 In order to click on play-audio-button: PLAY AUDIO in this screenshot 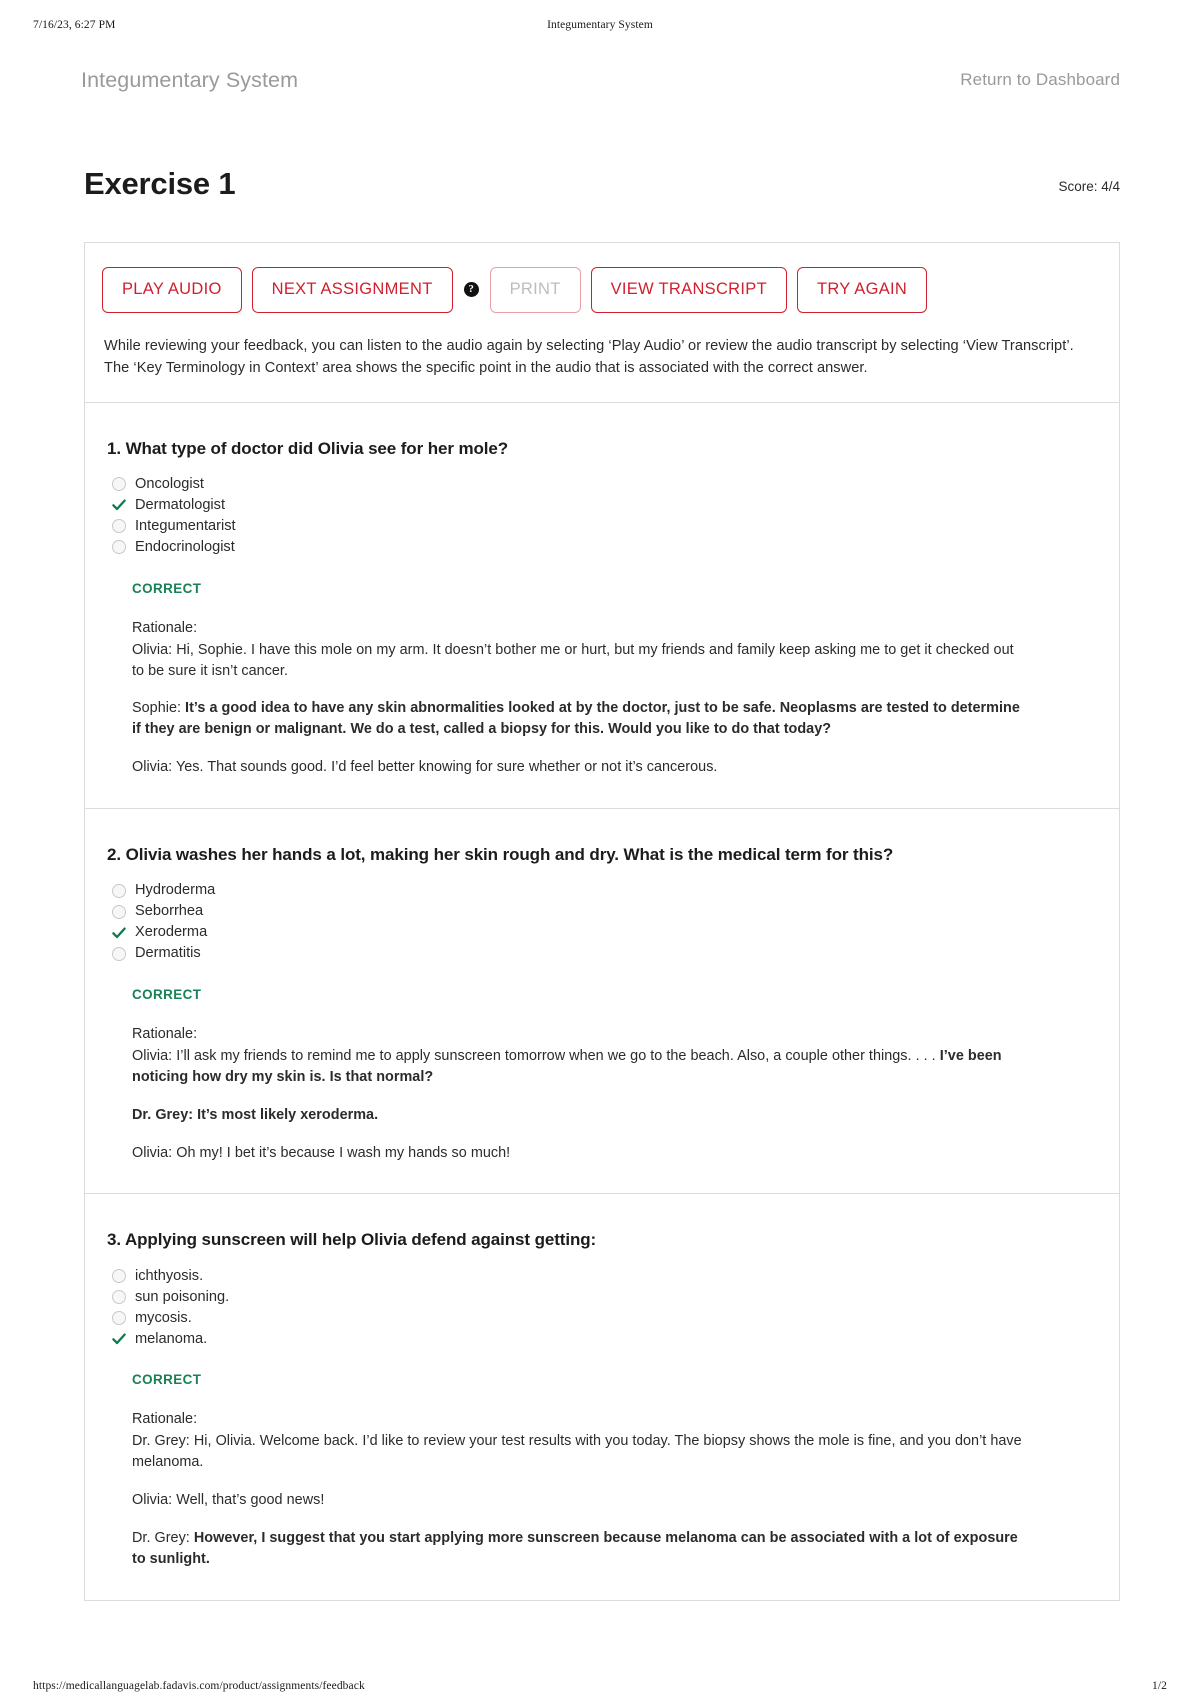, I will do `click(172, 290)`.